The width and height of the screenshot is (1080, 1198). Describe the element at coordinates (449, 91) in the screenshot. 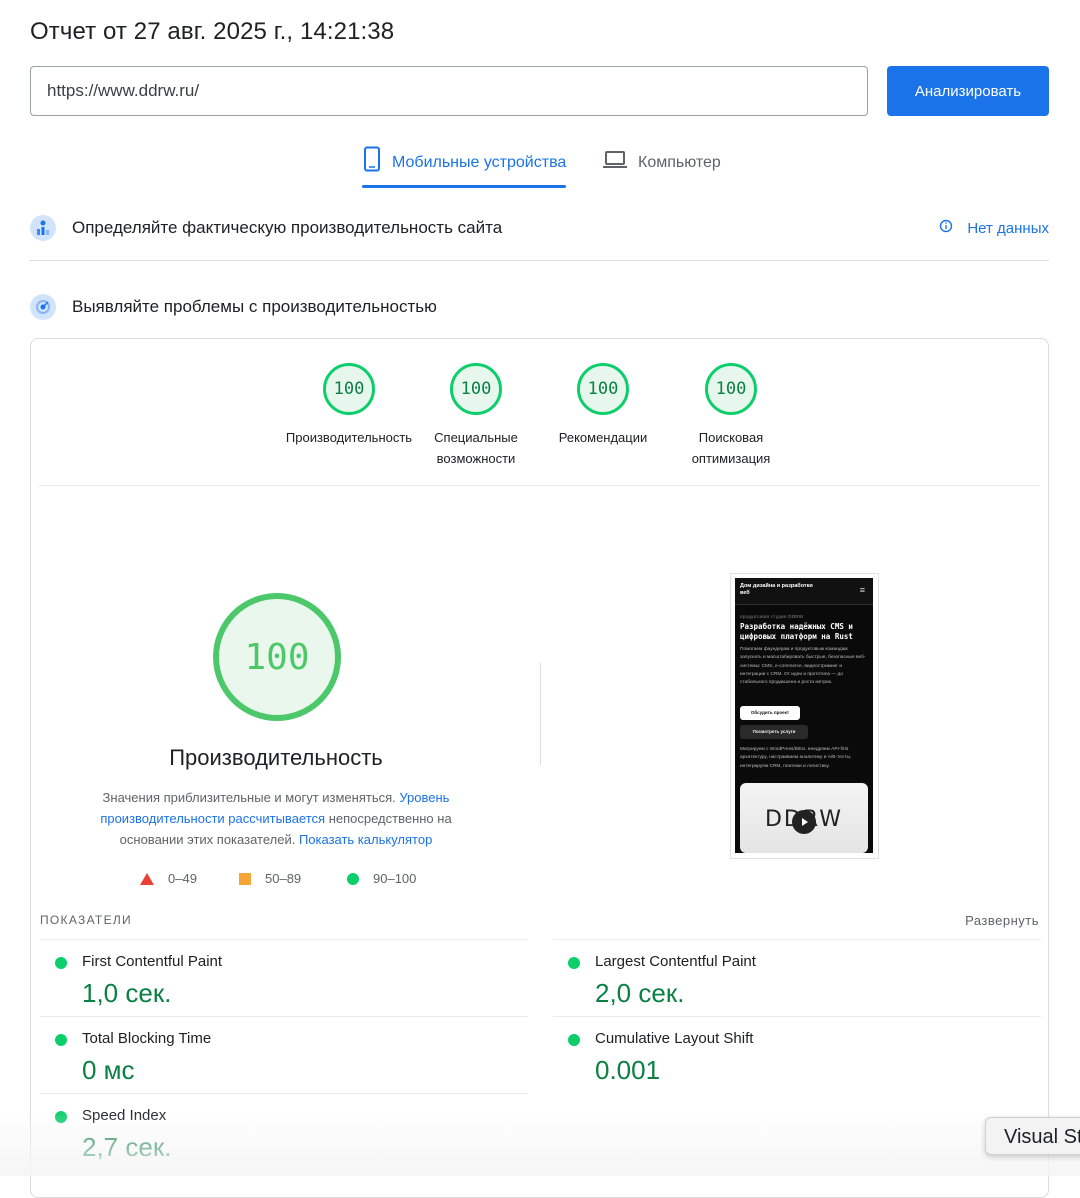

I see `url-input` at that location.